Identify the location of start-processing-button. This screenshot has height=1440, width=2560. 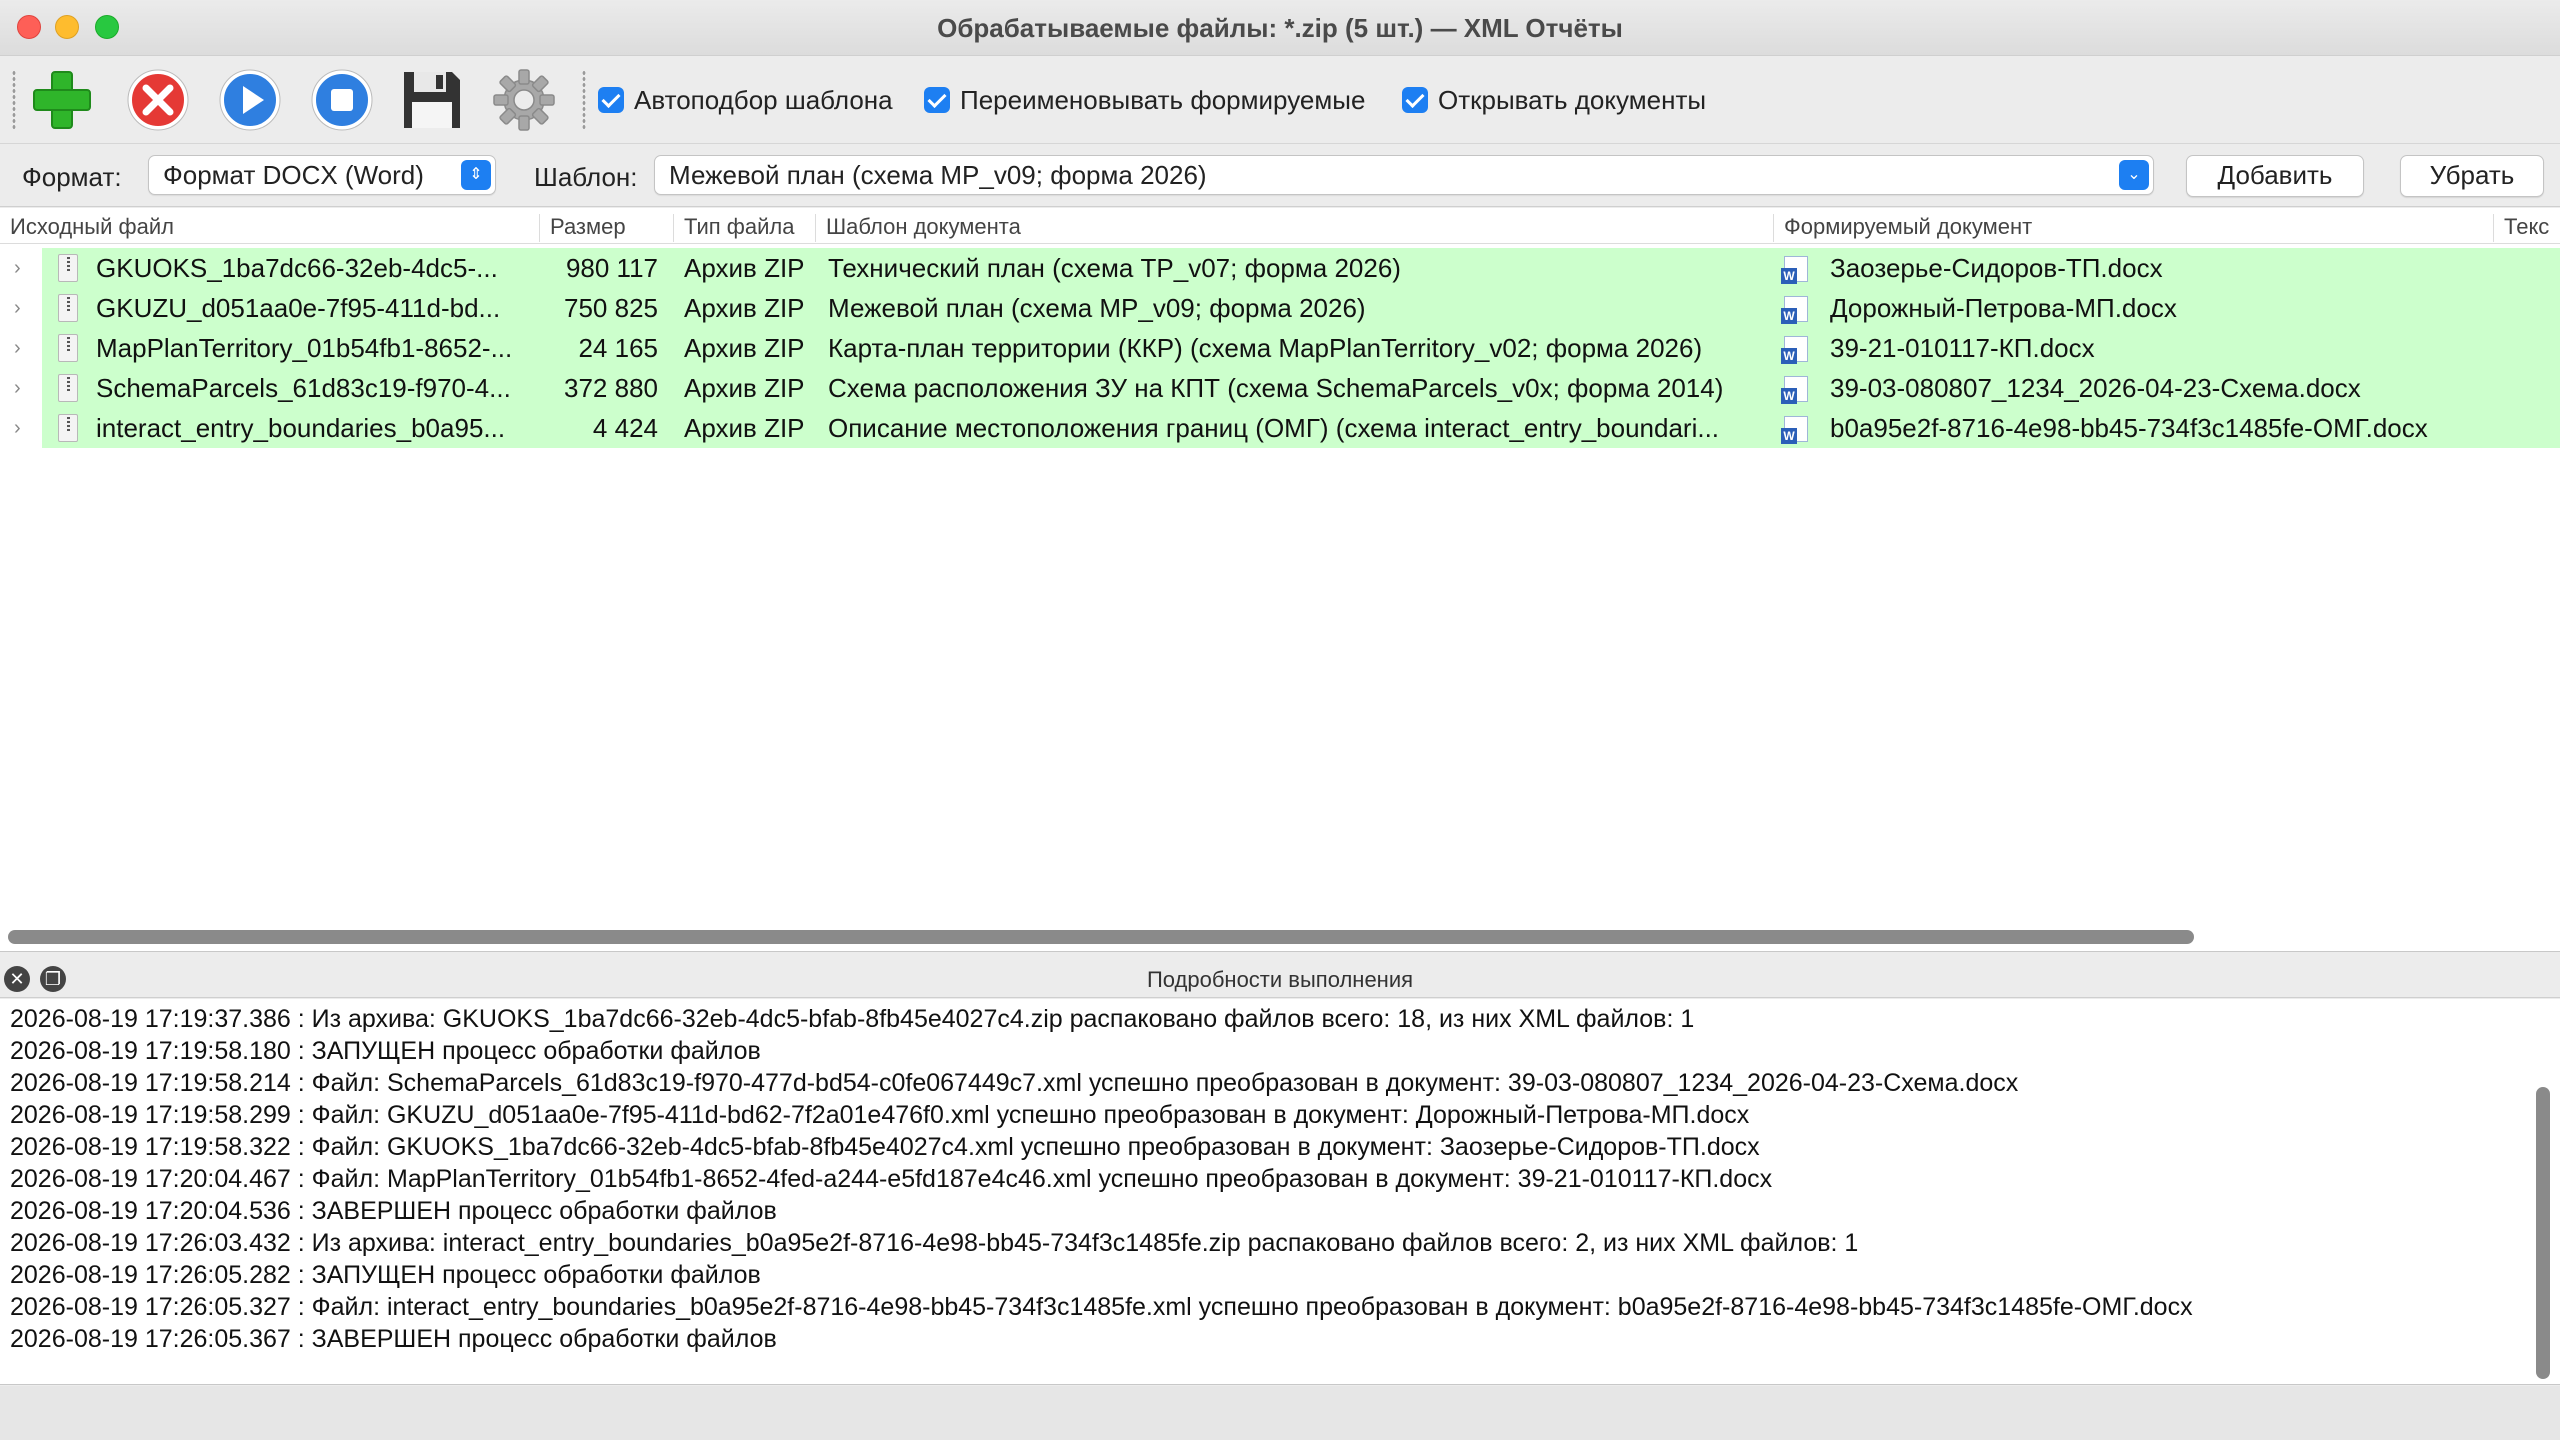
(250, 100).